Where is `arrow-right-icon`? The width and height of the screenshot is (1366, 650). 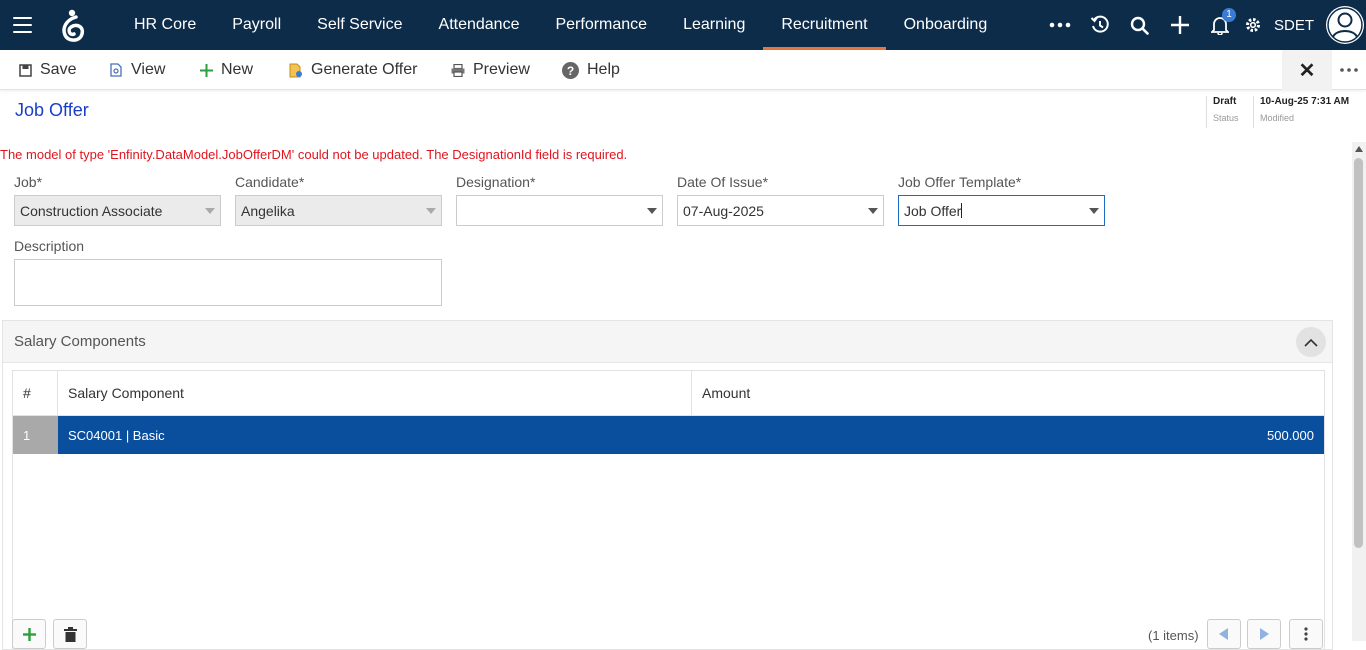
arrow-right-icon is located at coordinates (1264, 634).